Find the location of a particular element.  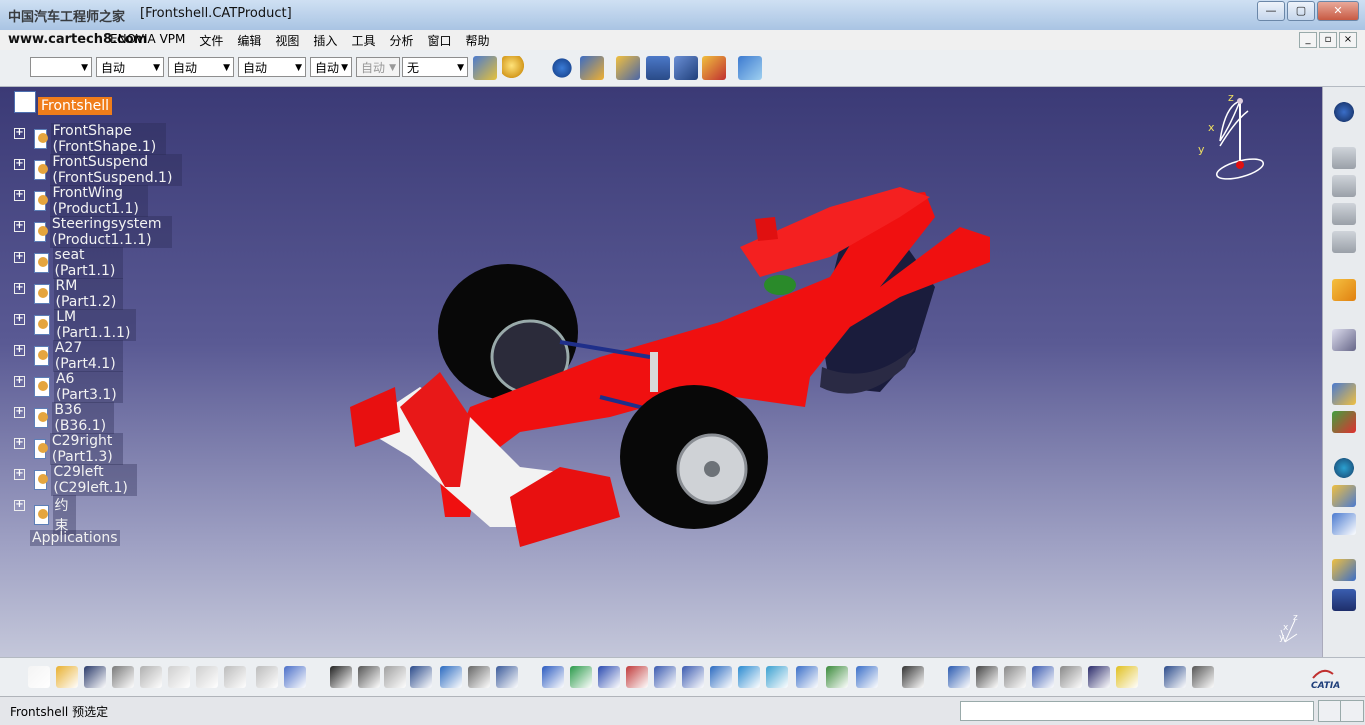

tree-node: + A27 (Part4.1) is located at coordinates (68, 356).